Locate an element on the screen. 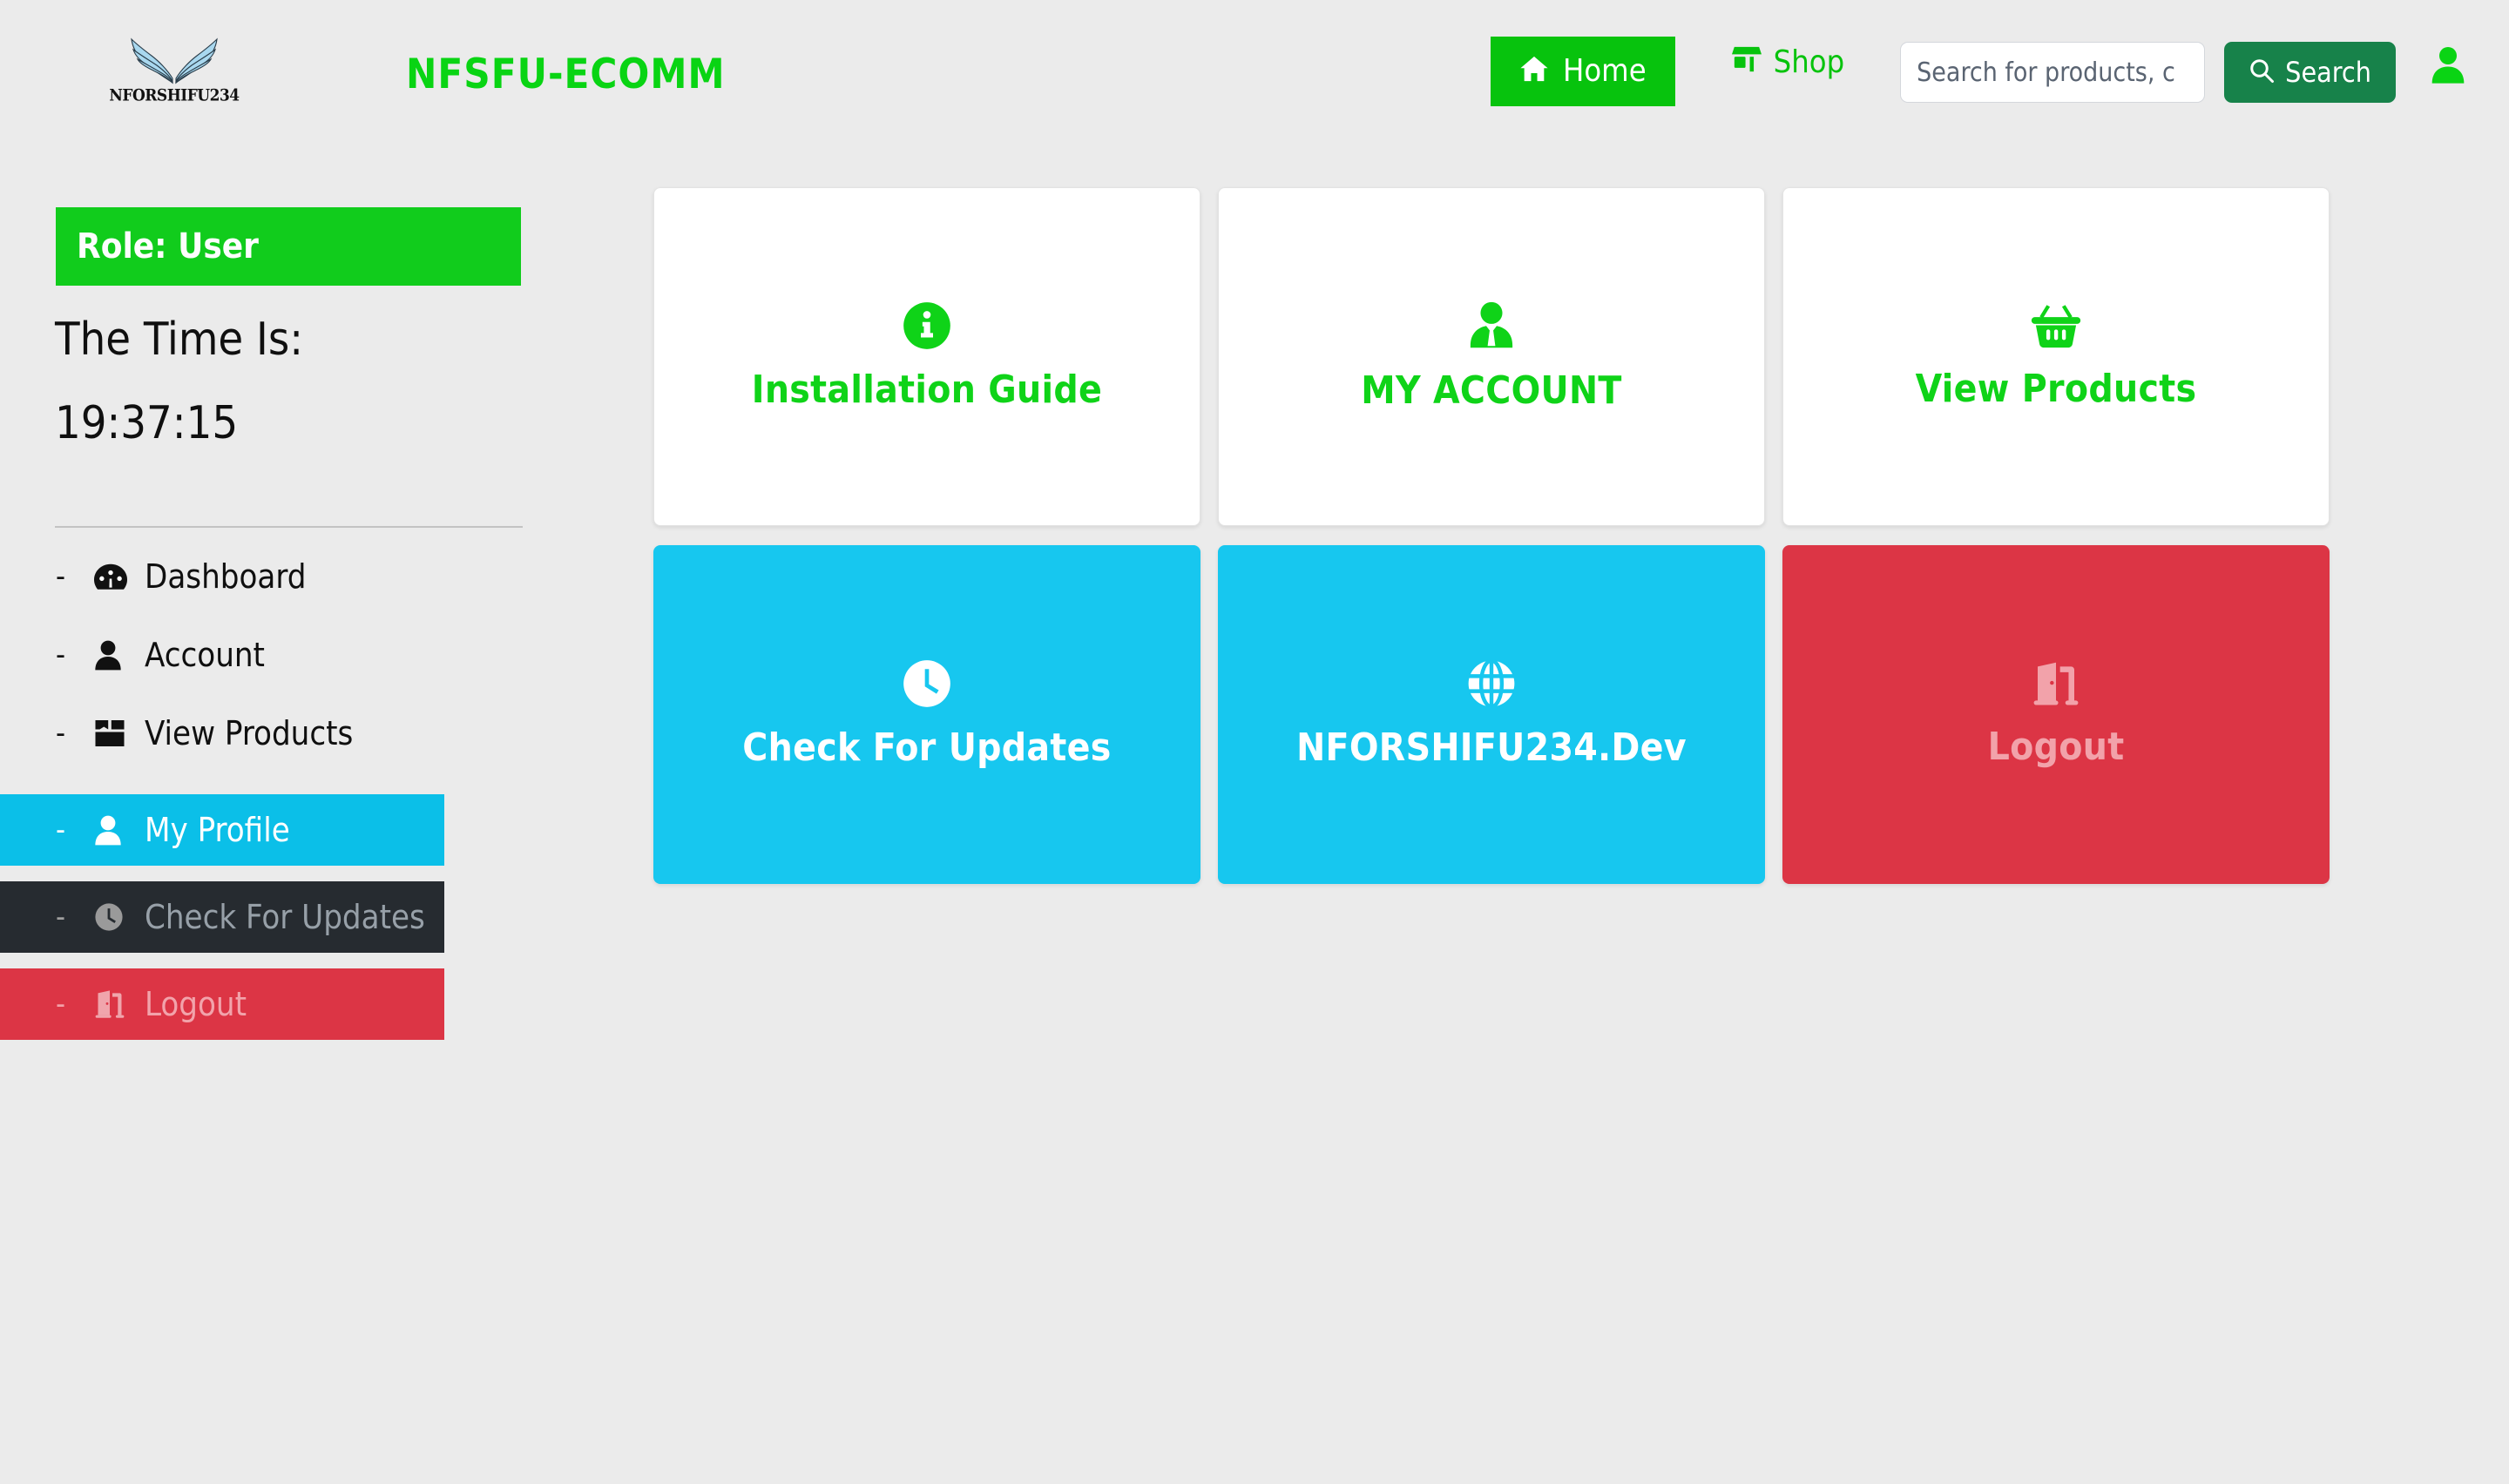 This screenshot has height=1484, width=2509. sidebar-item-logout: - Logout is located at coordinates (222, 1004).